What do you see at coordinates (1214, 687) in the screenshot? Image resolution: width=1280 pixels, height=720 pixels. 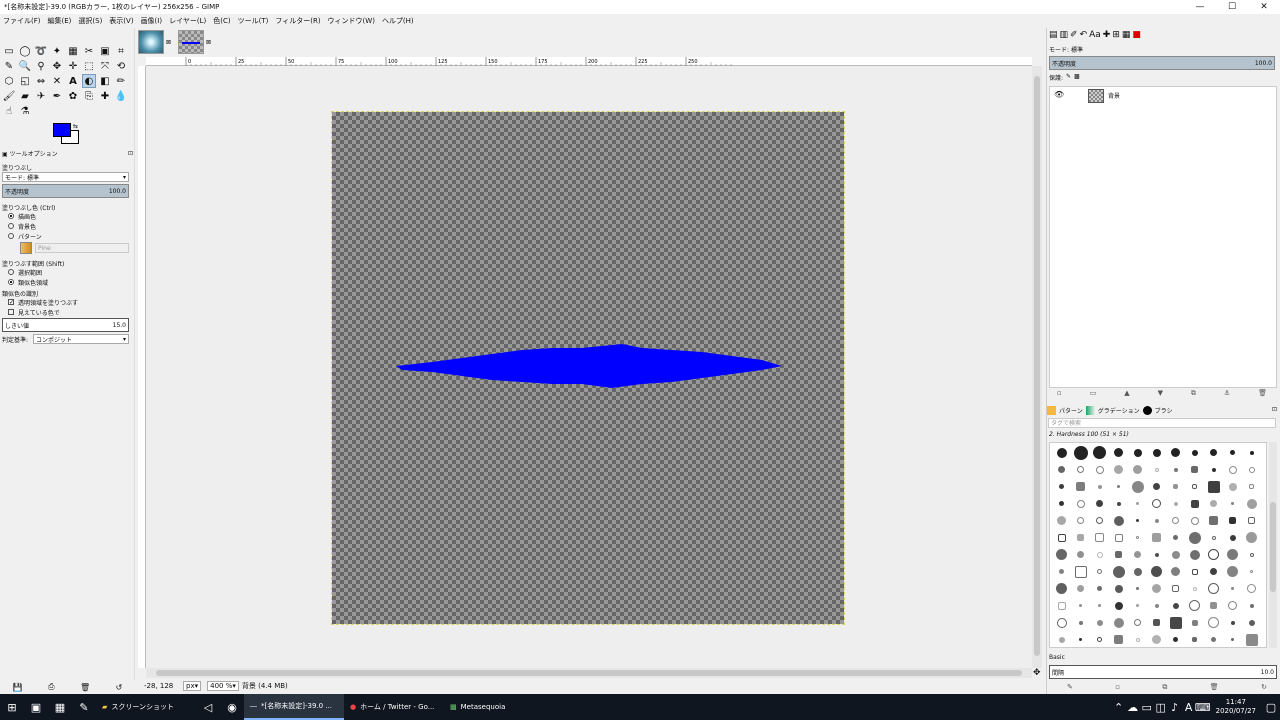 I see `delete-brush-icon: 🗑` at bounding box center [1214, 687].